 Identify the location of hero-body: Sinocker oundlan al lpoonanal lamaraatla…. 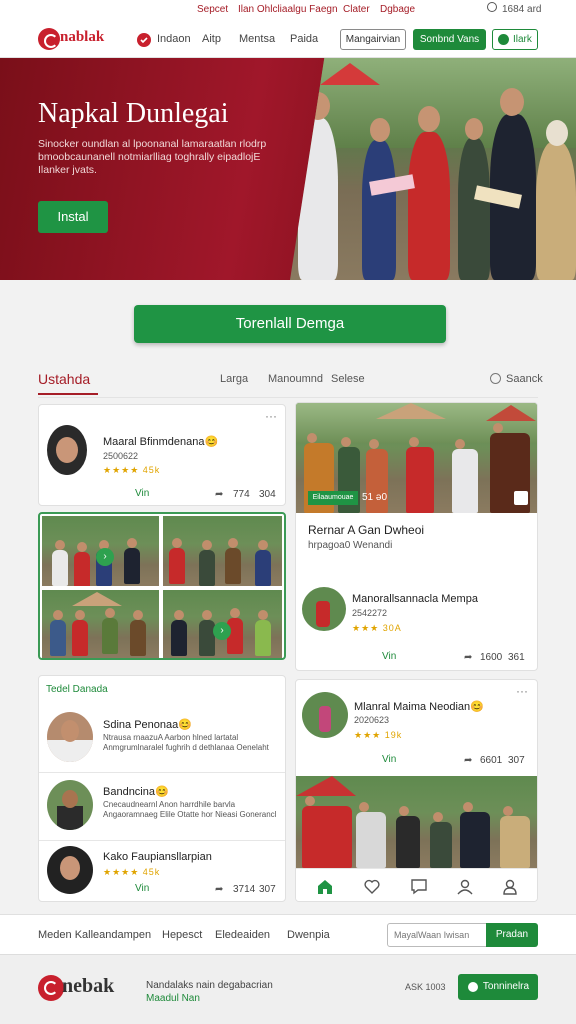
(152, 157).